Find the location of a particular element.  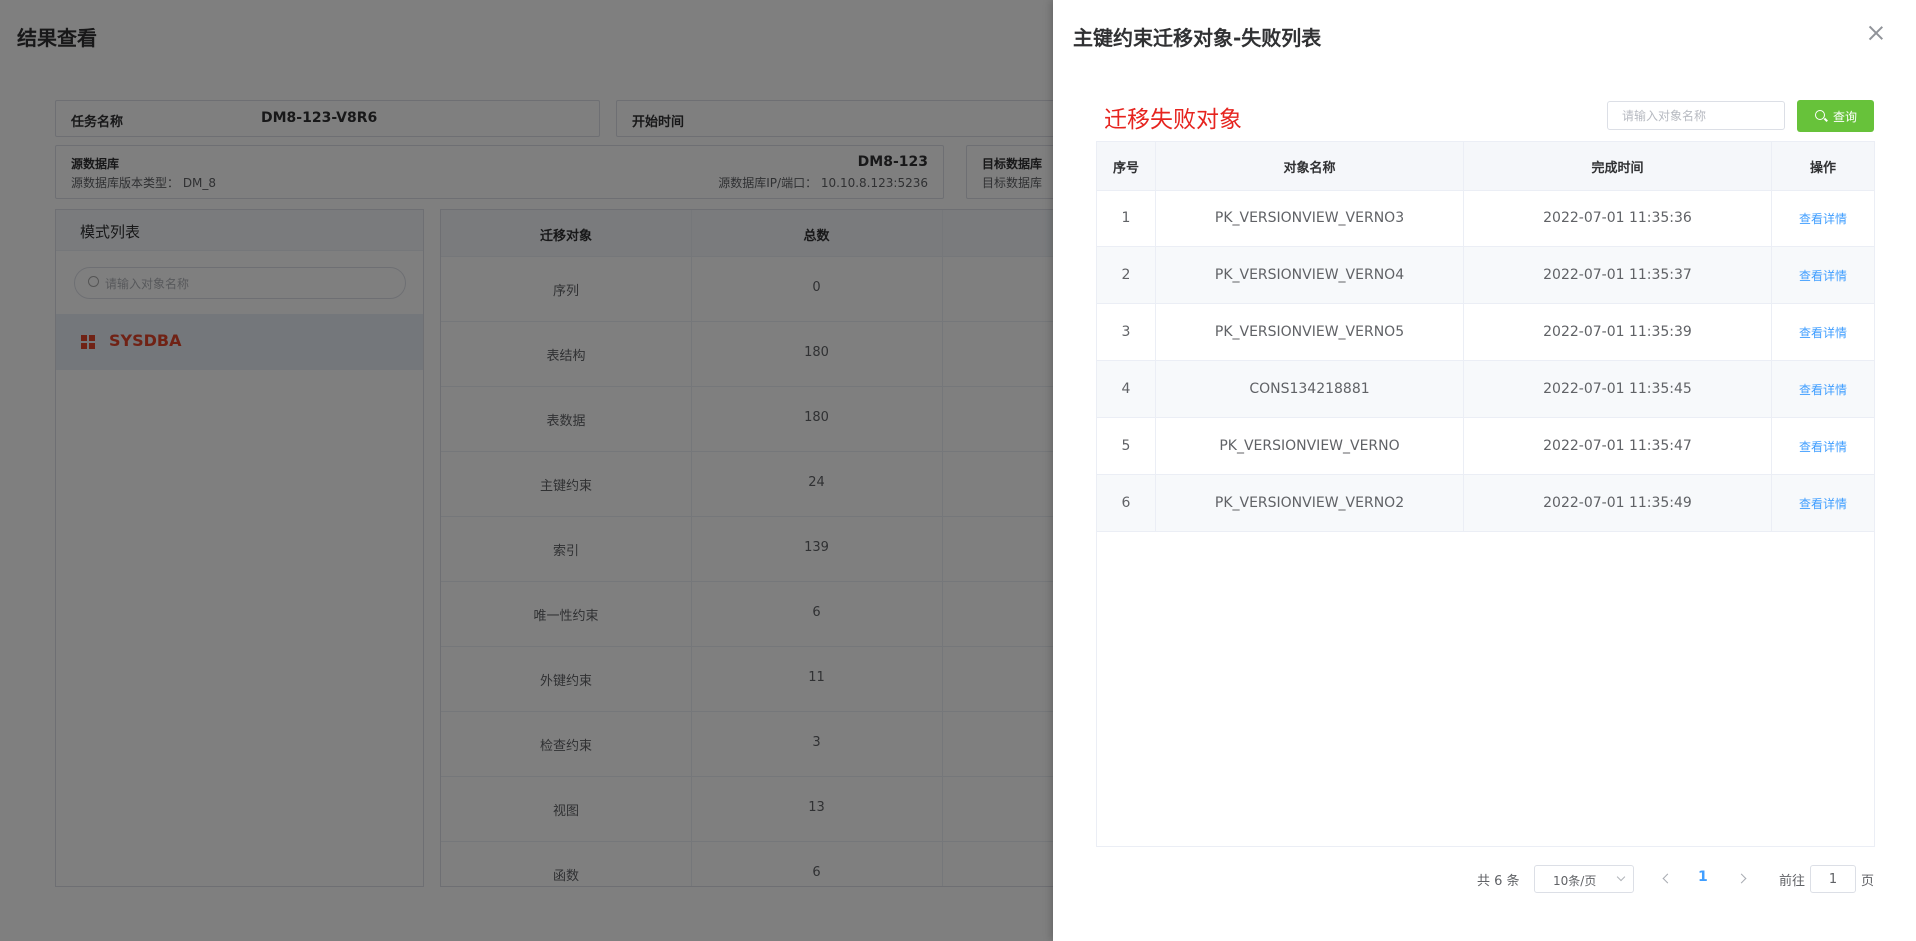

query-button-label: 查询 is located at coordinates (1845, 117).